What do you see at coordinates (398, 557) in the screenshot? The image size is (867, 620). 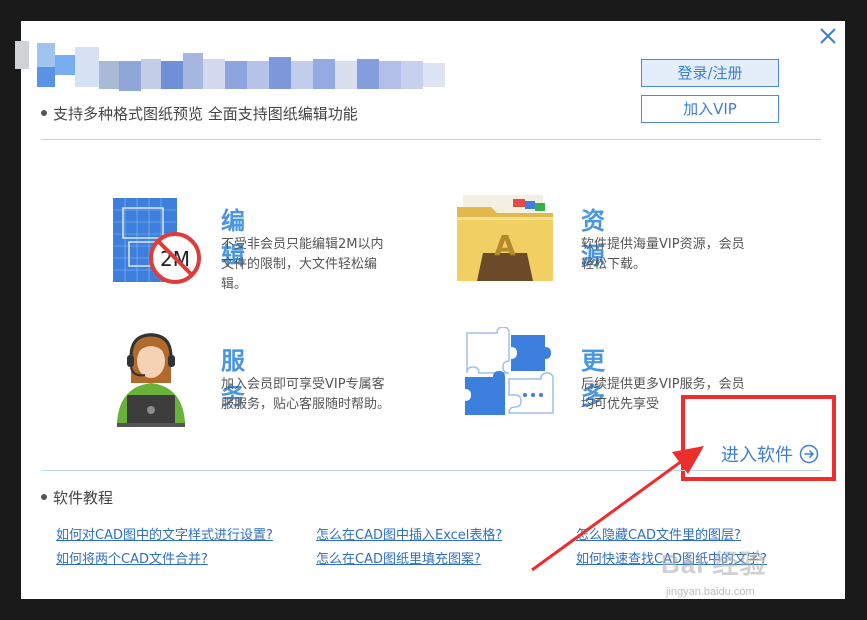 I see `tutorial-link: 怎么在CAD图纸里填充图案?` at bounding box center [398, 557].